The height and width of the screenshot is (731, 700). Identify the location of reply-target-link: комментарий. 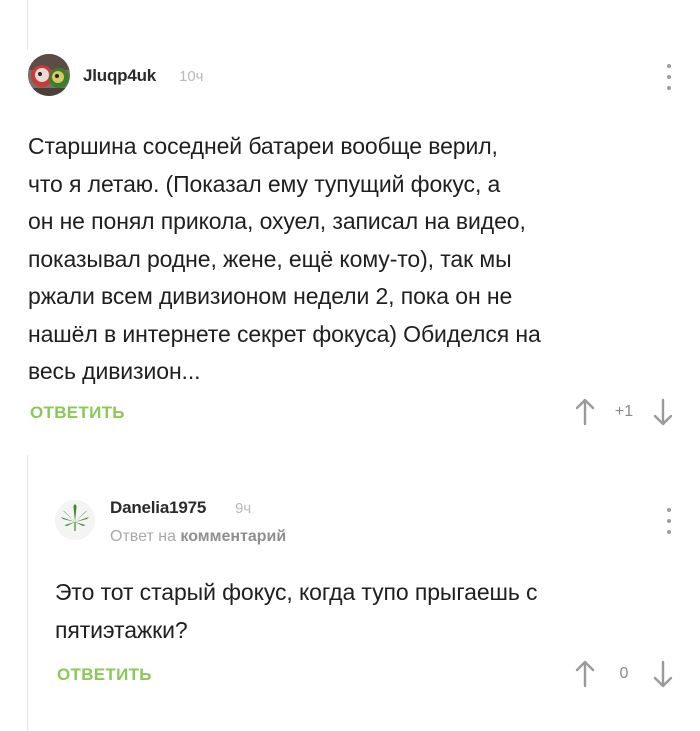
(233, 536).